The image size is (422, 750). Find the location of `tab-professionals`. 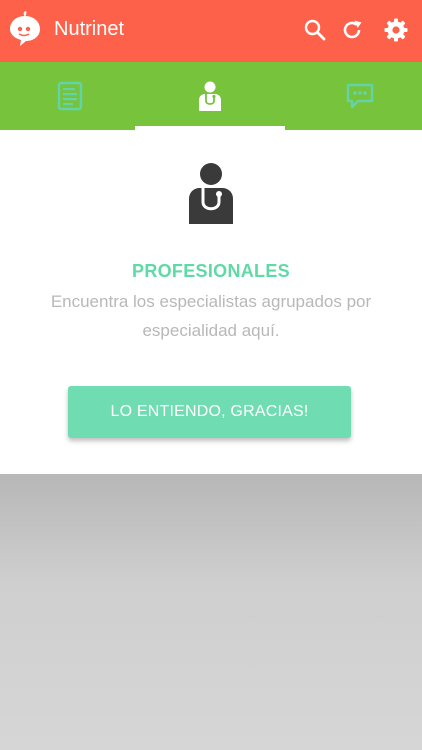

tab-professionals is located at coordinates (210, 96).